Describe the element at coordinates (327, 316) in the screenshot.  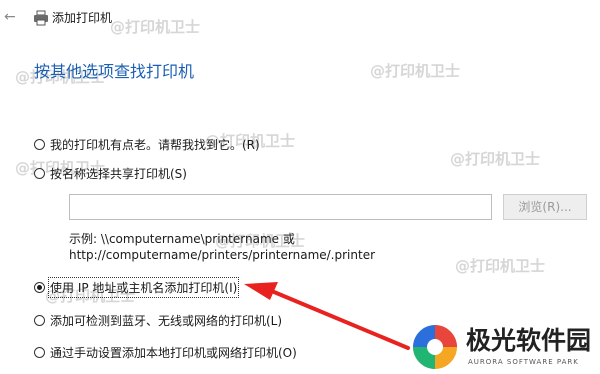
I see `annotation-arrow-icon` at that location.